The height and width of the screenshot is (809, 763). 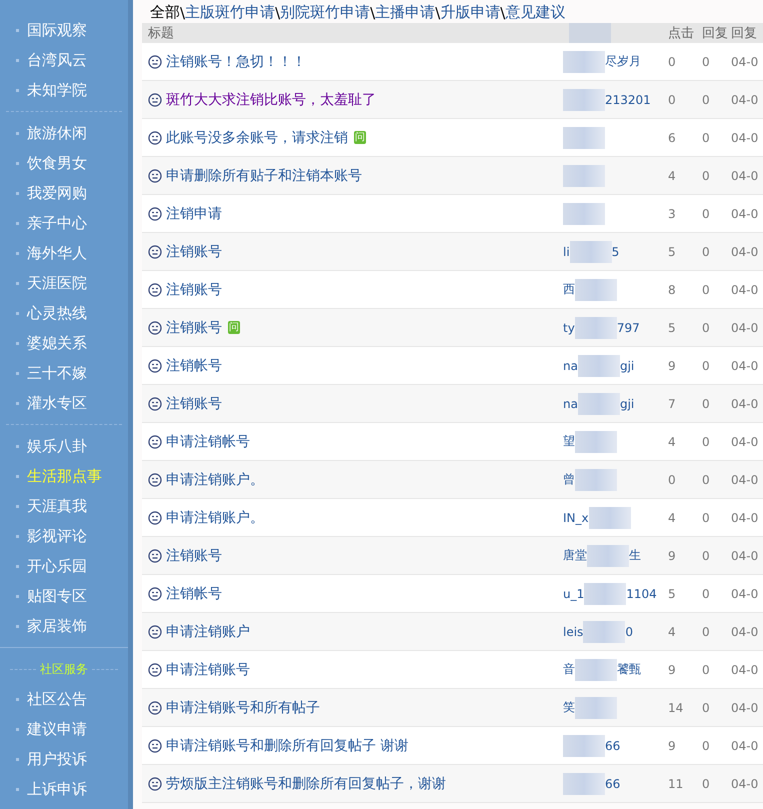 What do you see at coordinates (576, 517) in the screenshot?
I see `author-text: IN_x` at bounding box center [576, 517].